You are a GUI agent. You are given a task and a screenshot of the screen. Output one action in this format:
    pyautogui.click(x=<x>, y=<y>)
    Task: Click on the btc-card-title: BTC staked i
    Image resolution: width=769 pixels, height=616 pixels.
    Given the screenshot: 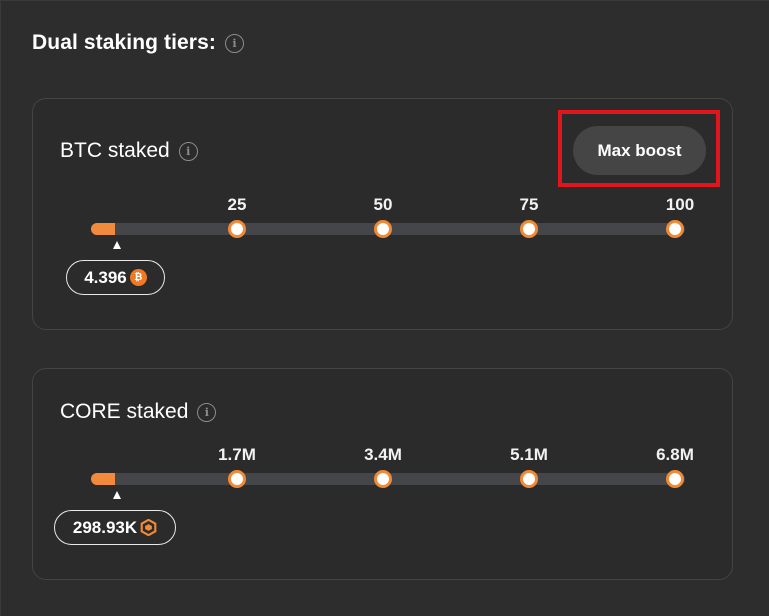 What is the action you would take?
    pyautogui.click(x=129, y=151)
    